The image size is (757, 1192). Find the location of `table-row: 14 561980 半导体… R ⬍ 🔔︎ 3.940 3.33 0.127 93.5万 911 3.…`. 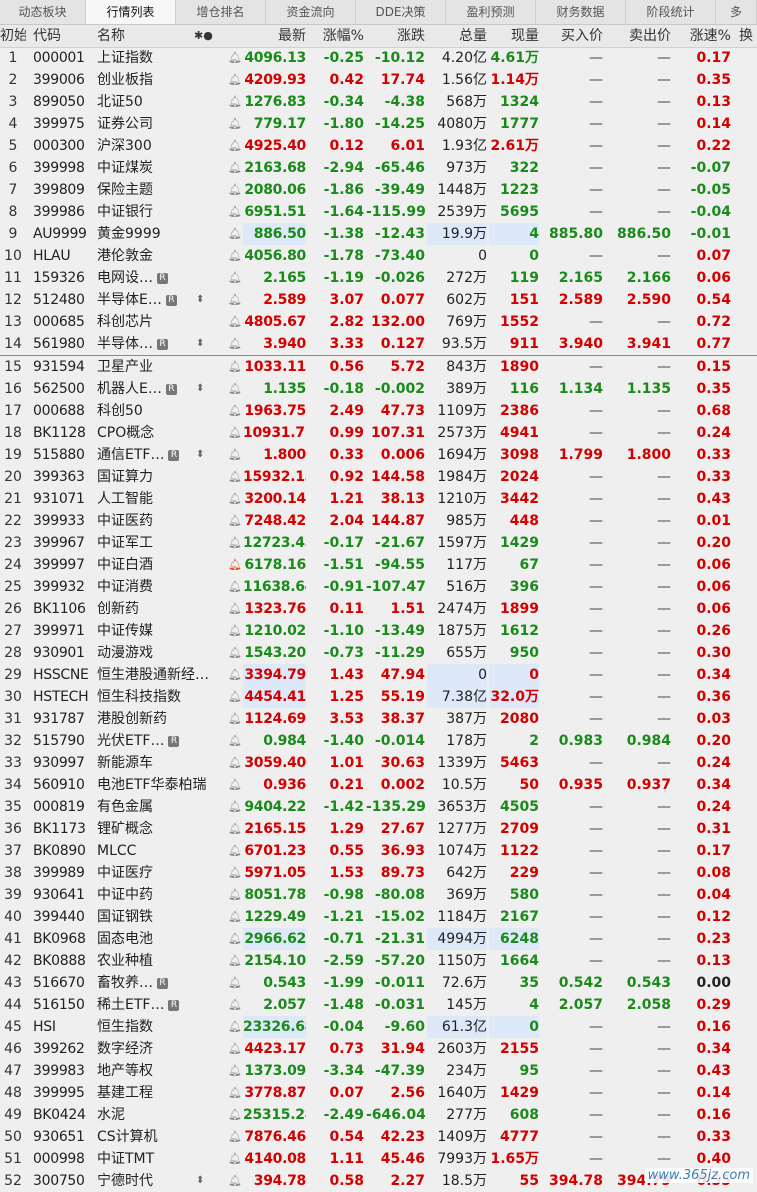

table-row: 14 561980 半导体… R ⬍ 🔔︎ 3.940 3.33 0.127 93.5万 911 3.… is located at coordinates (378, 344).